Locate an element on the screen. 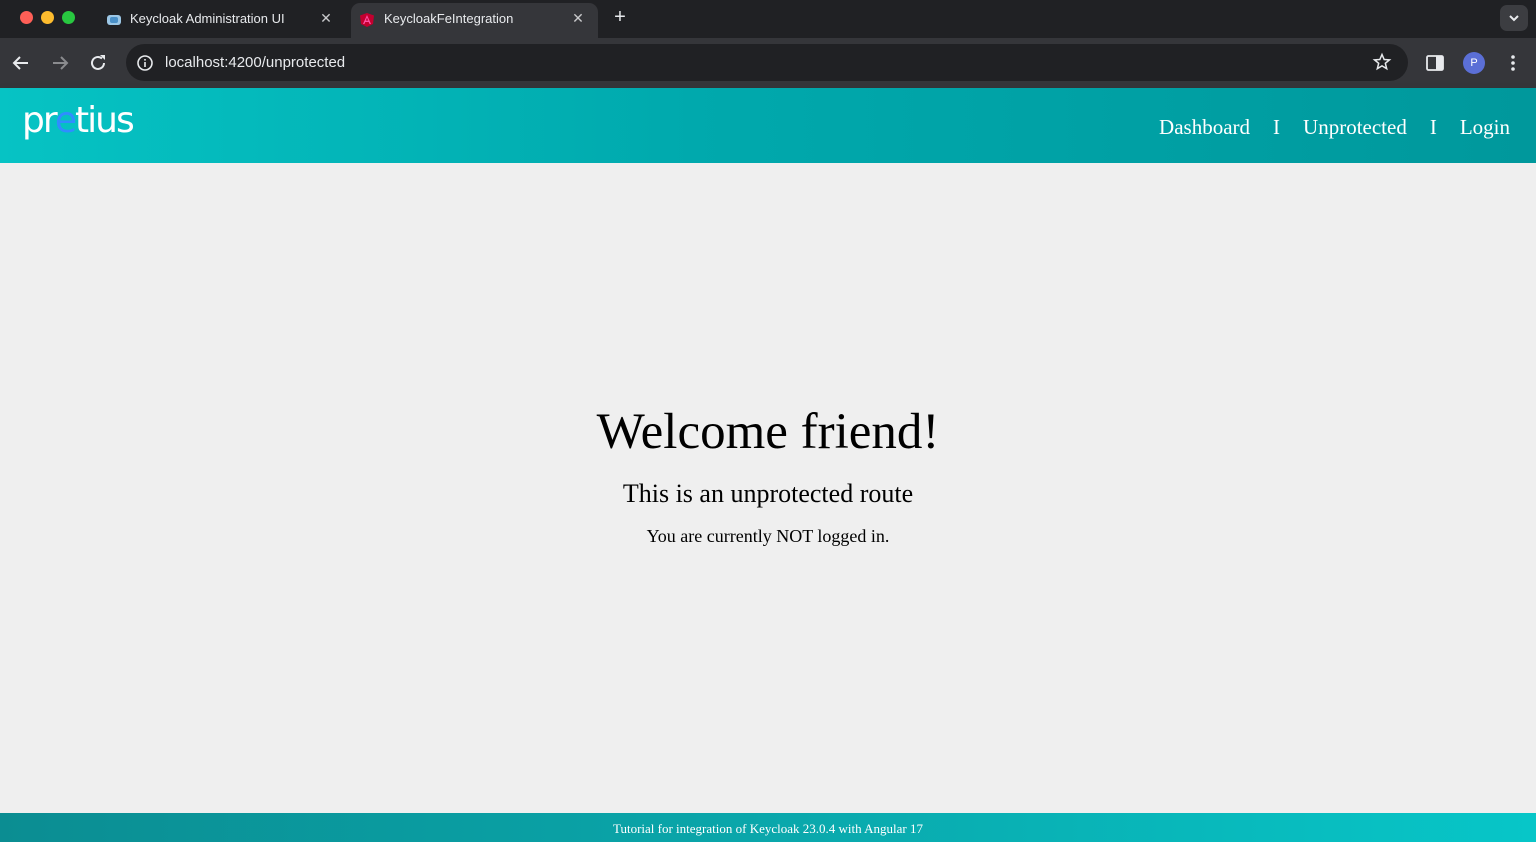  angular-icon is located at coordinates (367, 20).